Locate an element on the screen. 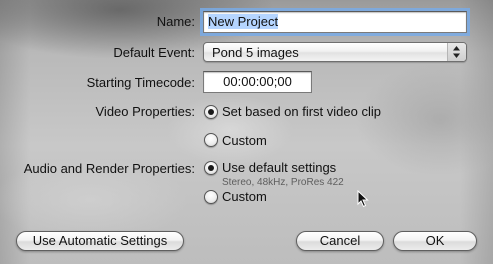 Image resolution: width=493 pixels, height=264 pixels. audio-settings-hint: Stereo, 48kHz, ProRes 422 is located at coordinates (283, 182).